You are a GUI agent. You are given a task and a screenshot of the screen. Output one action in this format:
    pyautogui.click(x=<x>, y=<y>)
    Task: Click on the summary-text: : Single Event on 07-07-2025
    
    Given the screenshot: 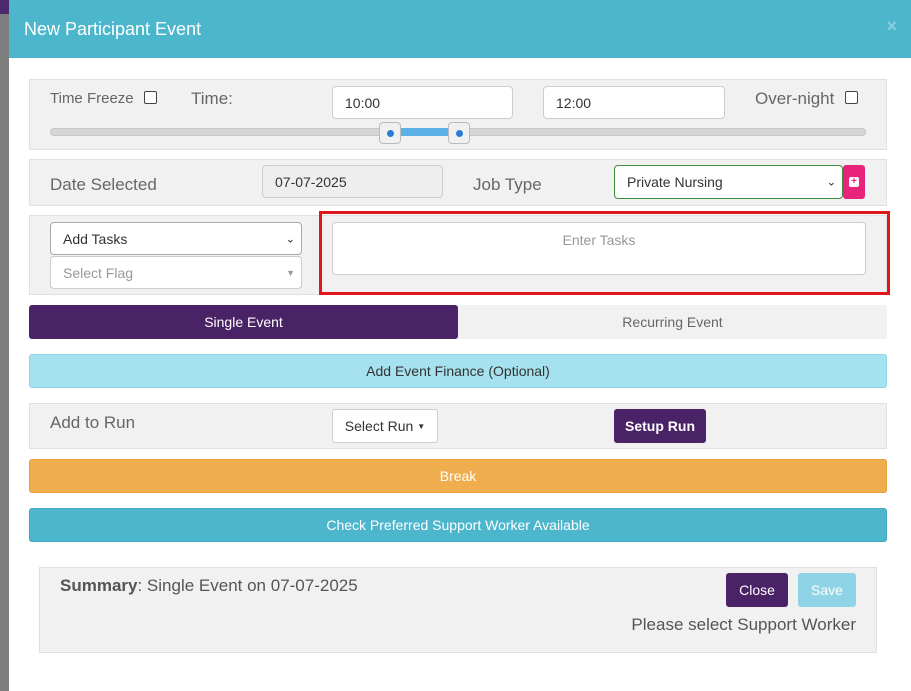 What is the action you would take?
    pyautogui.click(x=247, y=585)
    